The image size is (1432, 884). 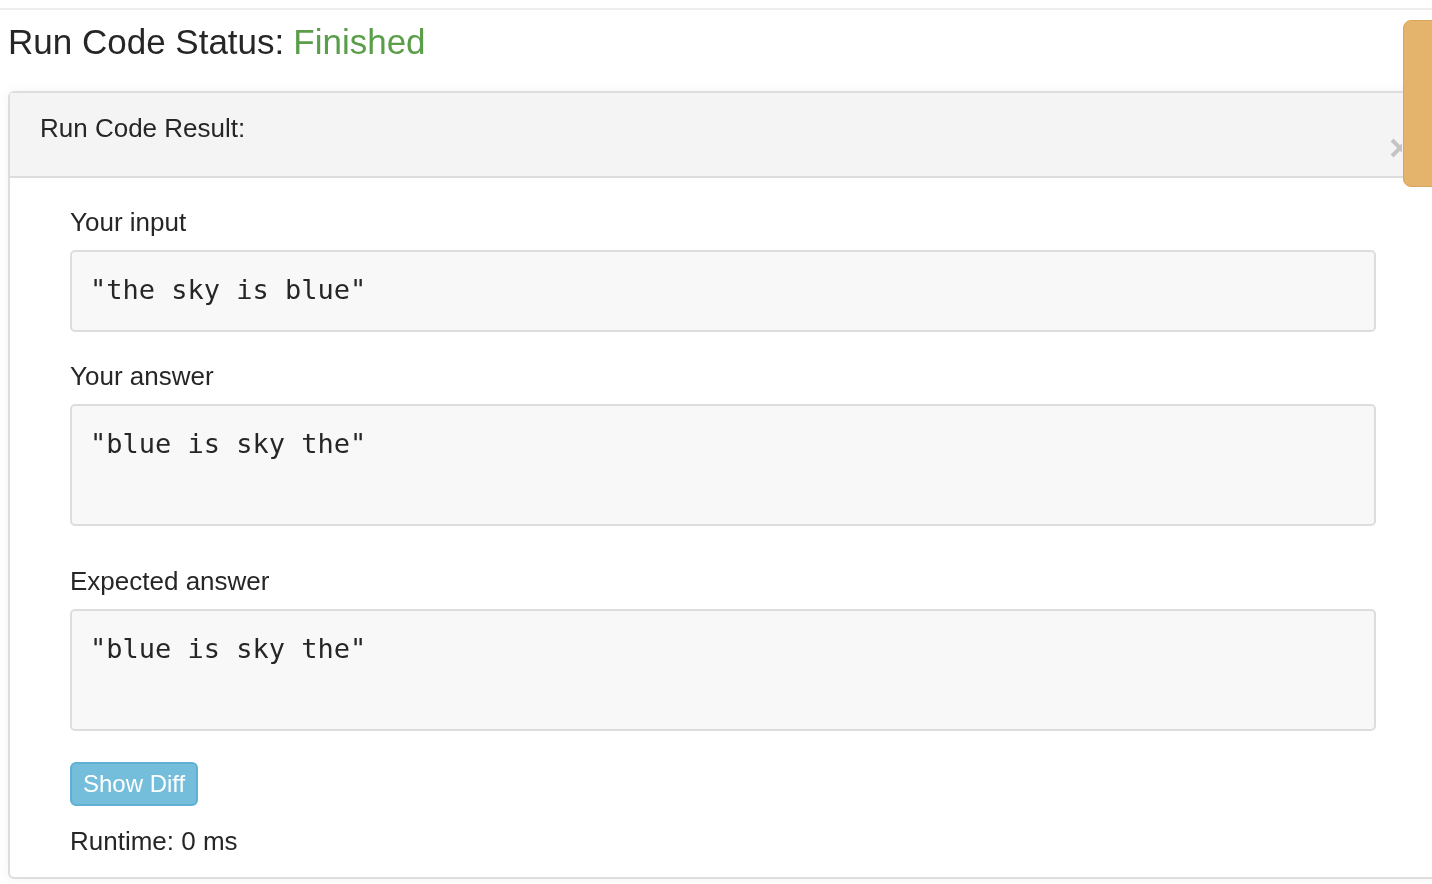 I want to click on code-output-box: "the sky is blue", so click(x=723, y=291).